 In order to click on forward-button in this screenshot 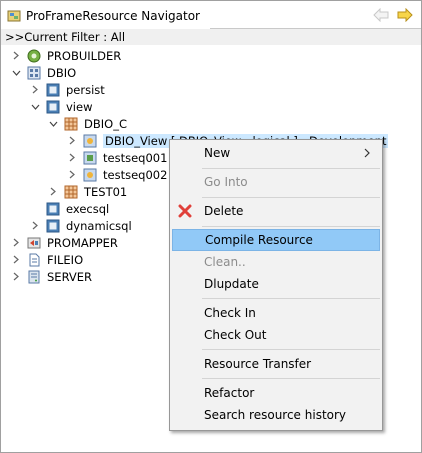, I will do `click(405, 15)`.